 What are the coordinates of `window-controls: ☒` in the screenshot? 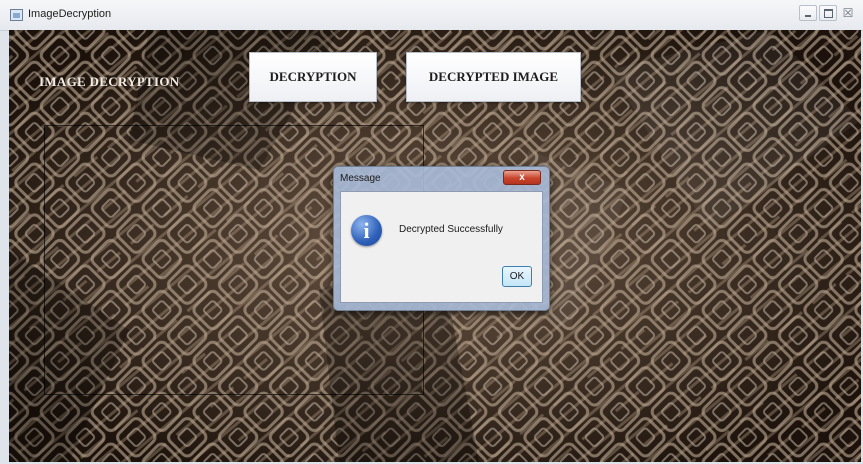 It's located at (828, 14).